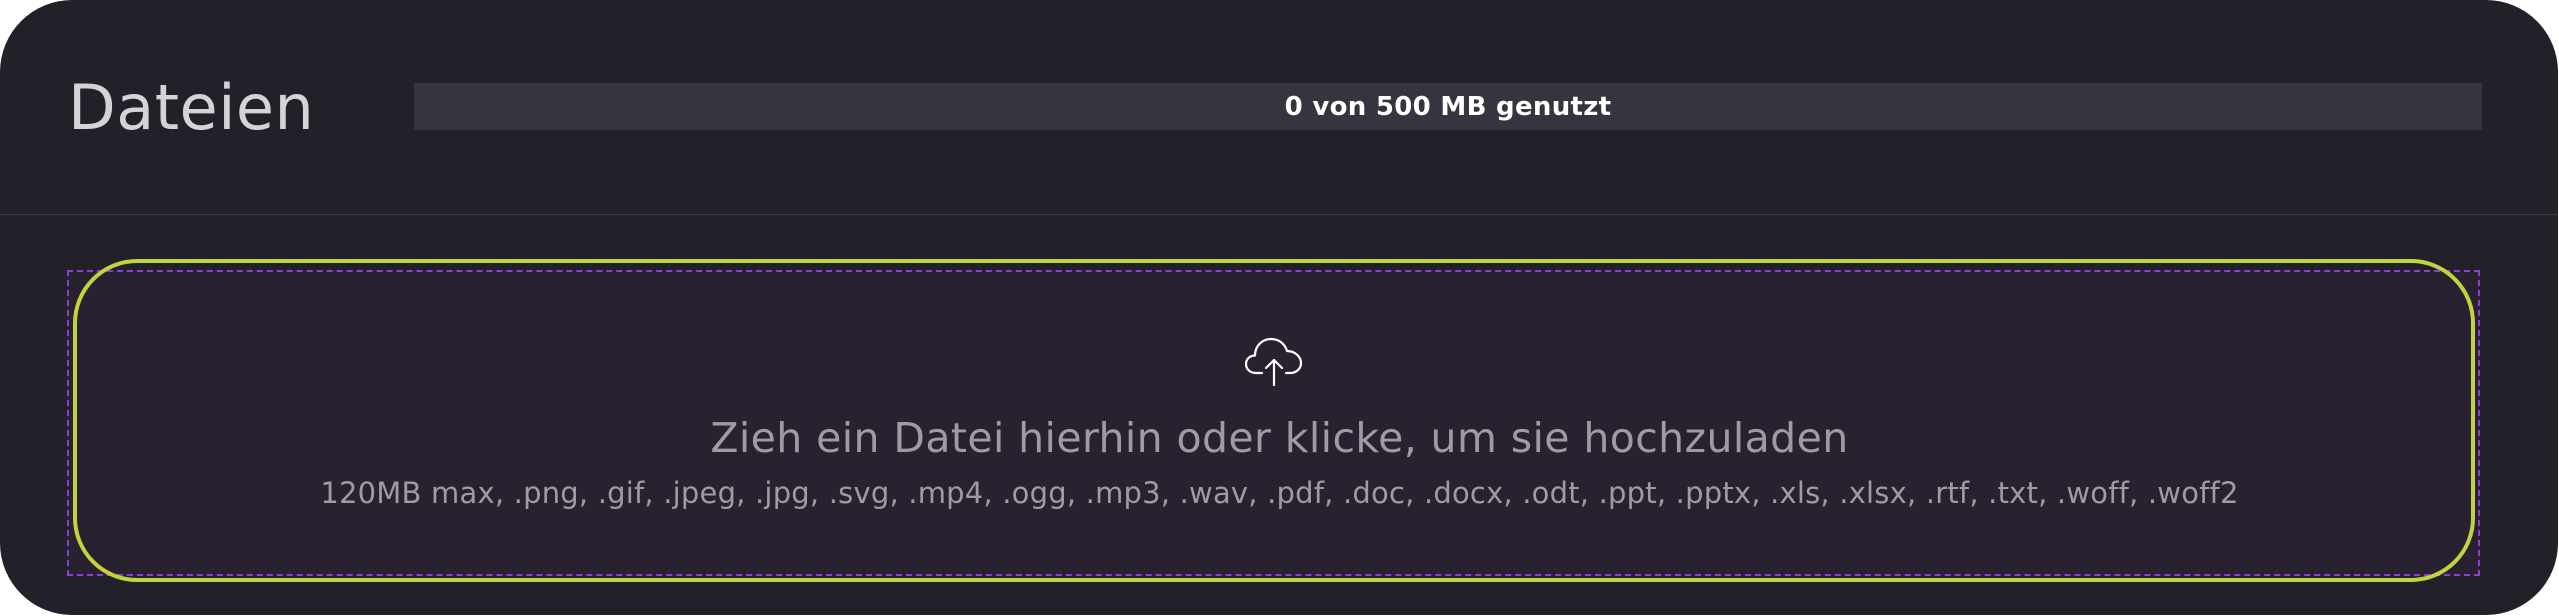 This screenshot has width=2559, height=616. I want to click on storage-usage-bar: 0 von 500 MB genutzt, so click(1448, 106).